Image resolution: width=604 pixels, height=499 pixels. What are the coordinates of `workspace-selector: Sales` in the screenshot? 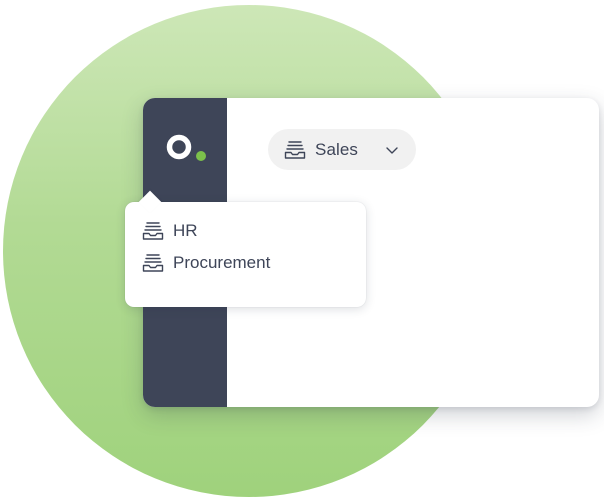 It's located at (342, 149).